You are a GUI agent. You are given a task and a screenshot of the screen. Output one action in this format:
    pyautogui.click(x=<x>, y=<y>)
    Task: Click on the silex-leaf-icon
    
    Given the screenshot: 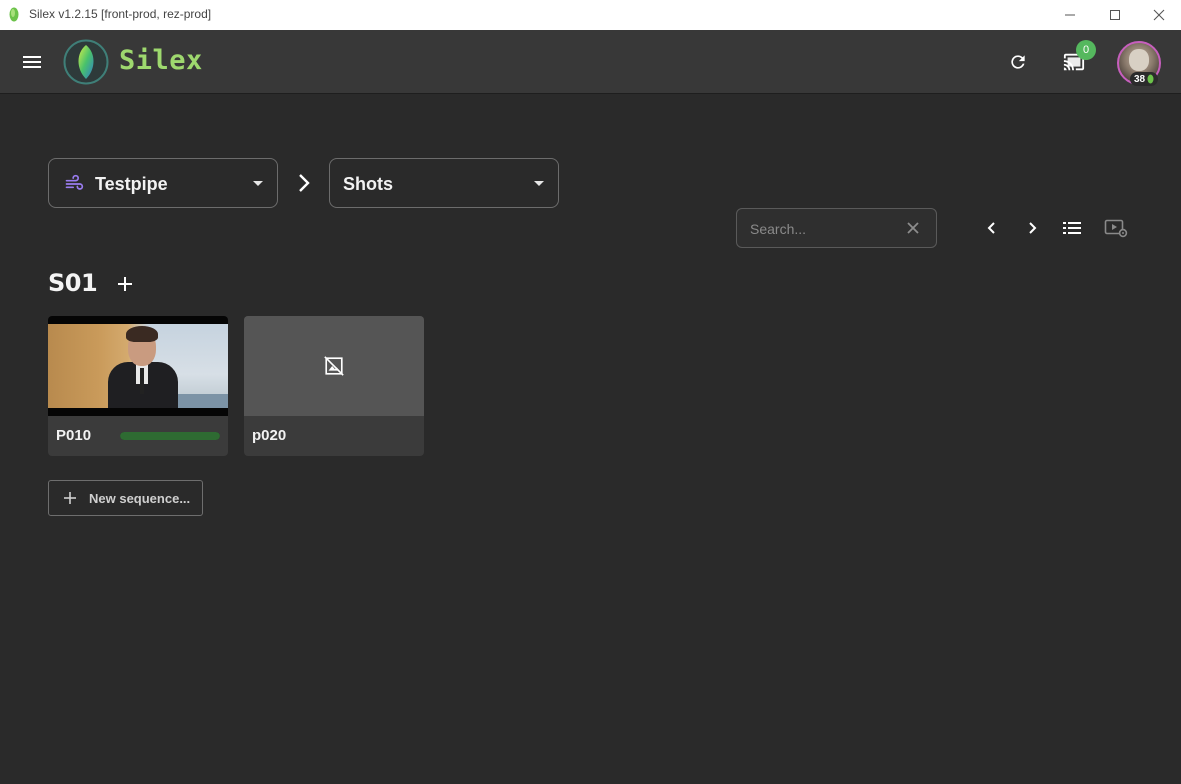 What is the action you would take?
    pyautogui.click(x=14, y=14)
    